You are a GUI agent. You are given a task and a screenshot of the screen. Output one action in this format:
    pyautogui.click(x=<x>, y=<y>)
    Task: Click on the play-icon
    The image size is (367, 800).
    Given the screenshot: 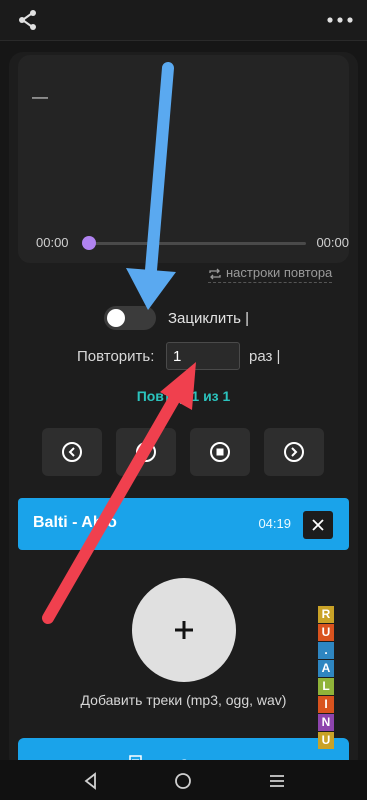 What is the action you would take?
    pyautogui.click(x=146, y=452)
    